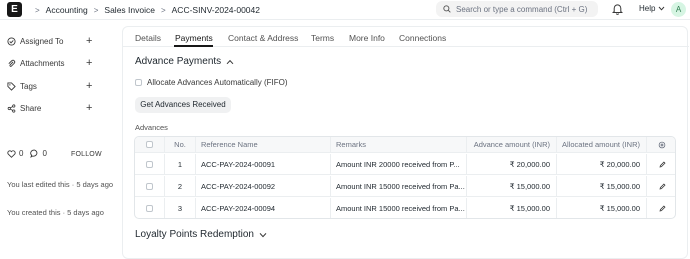 This screenshot has height=259, width=690. Describe the element at coordinates (55, 212) in the screenshot. I see `created-text: You created this · 5 days ago` at that location.